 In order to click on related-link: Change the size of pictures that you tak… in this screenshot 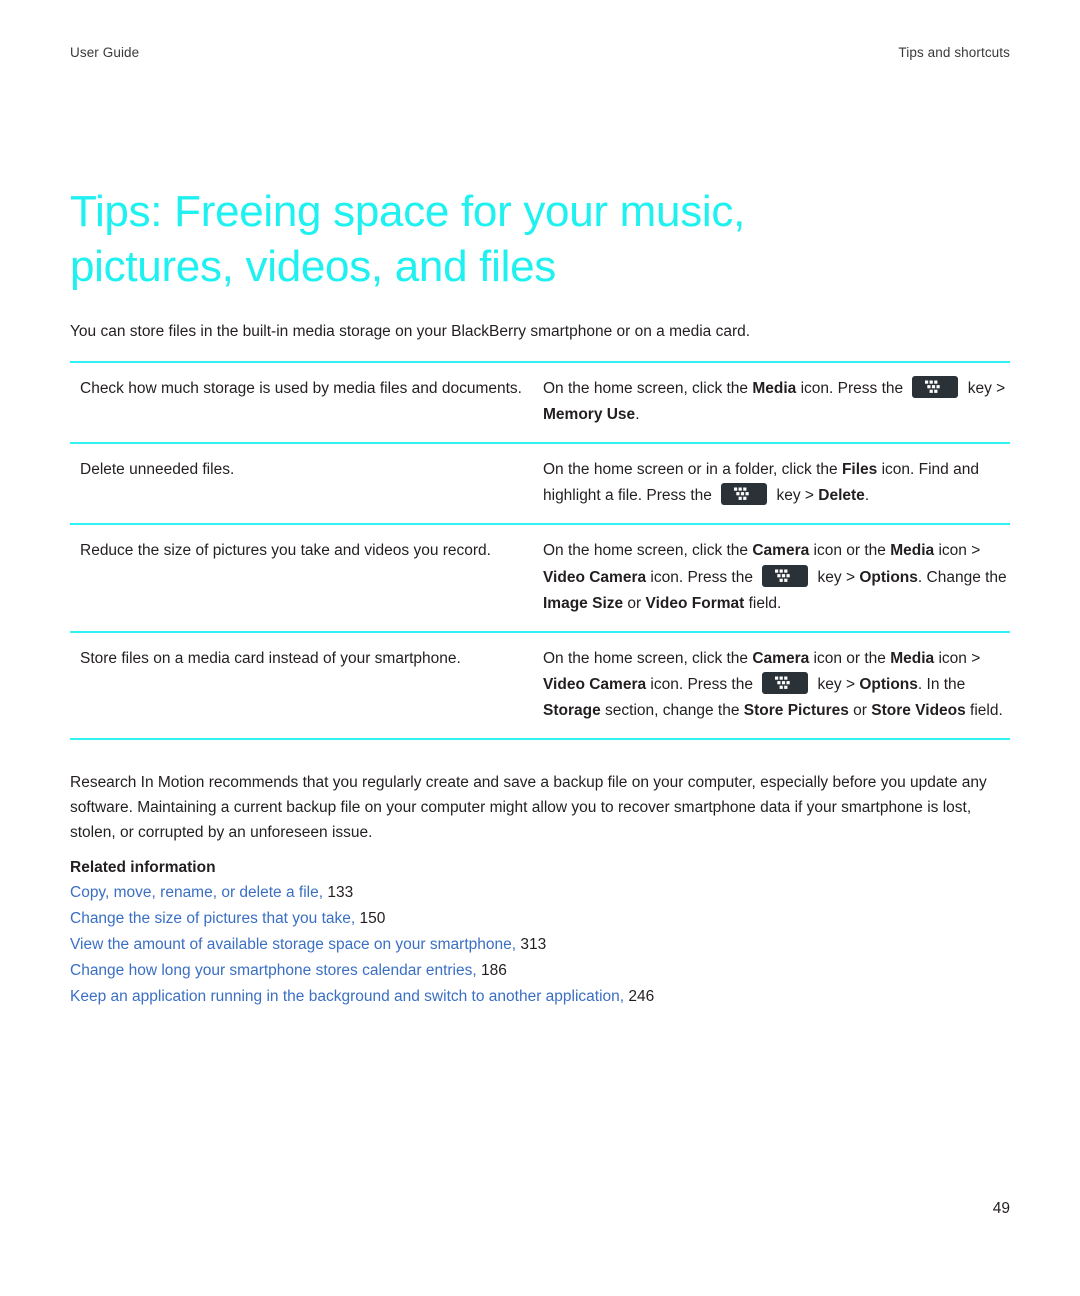, I will do `click(212, 918)`.